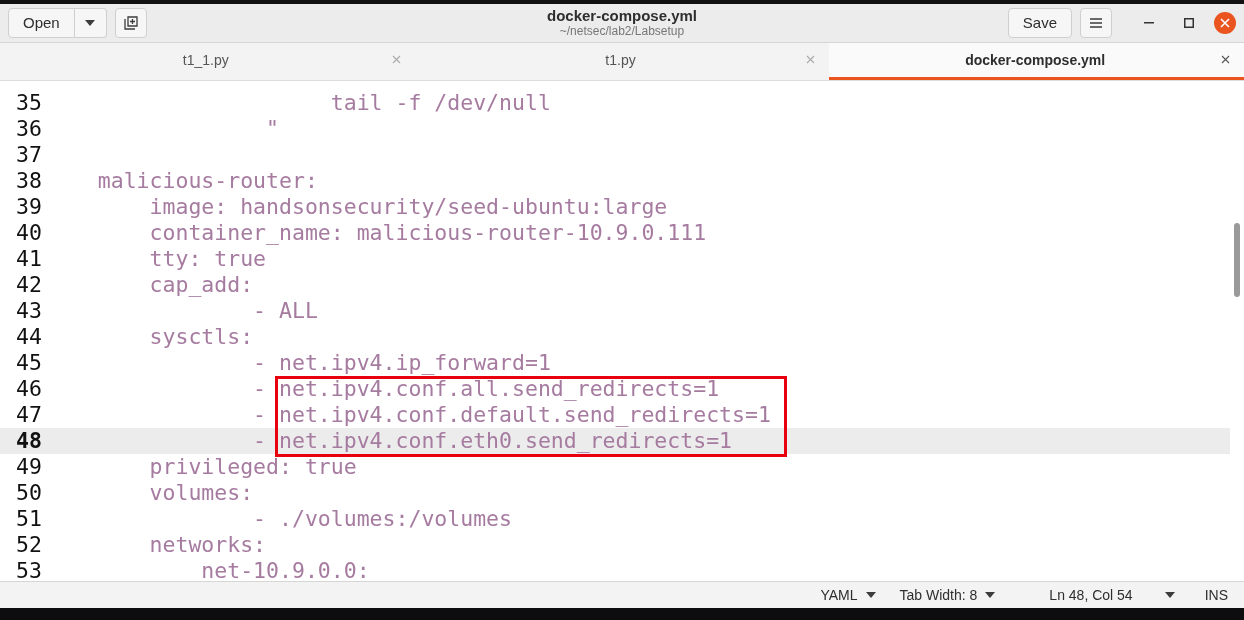 The image size is (1244, 620). Describe the element at coordinates (201, 285) in the screenshot. I see `code-line: cap_add:` at that location.